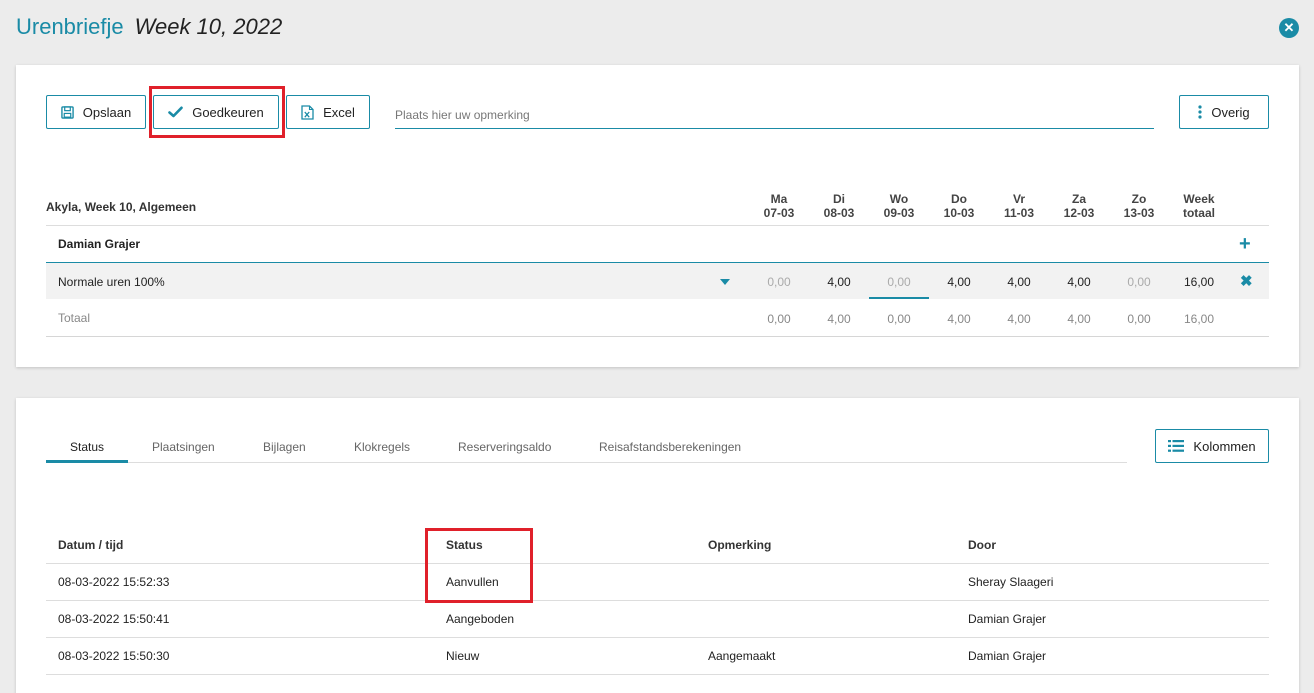 This screenshot has width=1314, height=693. What do you see at coordinates (284, 447) in the screenshot?
I see `tab-bijlagen: Bijlagen` at bounding box center [284, 447].